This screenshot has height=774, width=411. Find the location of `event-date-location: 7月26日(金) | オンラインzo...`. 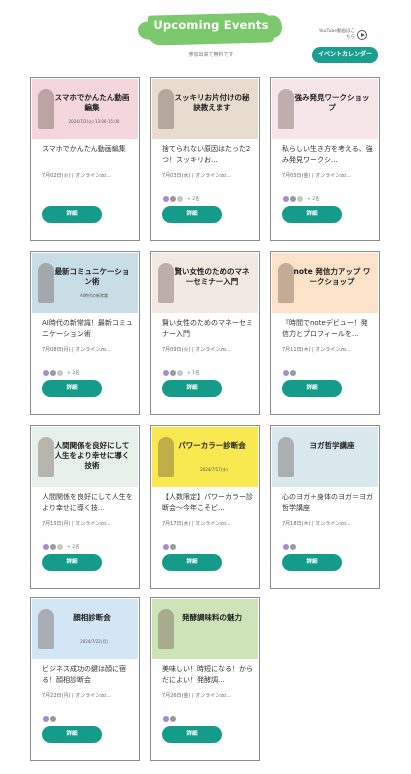

event-date-location: 7月26日(金) | オンラインzo... is located at coordinates (196, 696).